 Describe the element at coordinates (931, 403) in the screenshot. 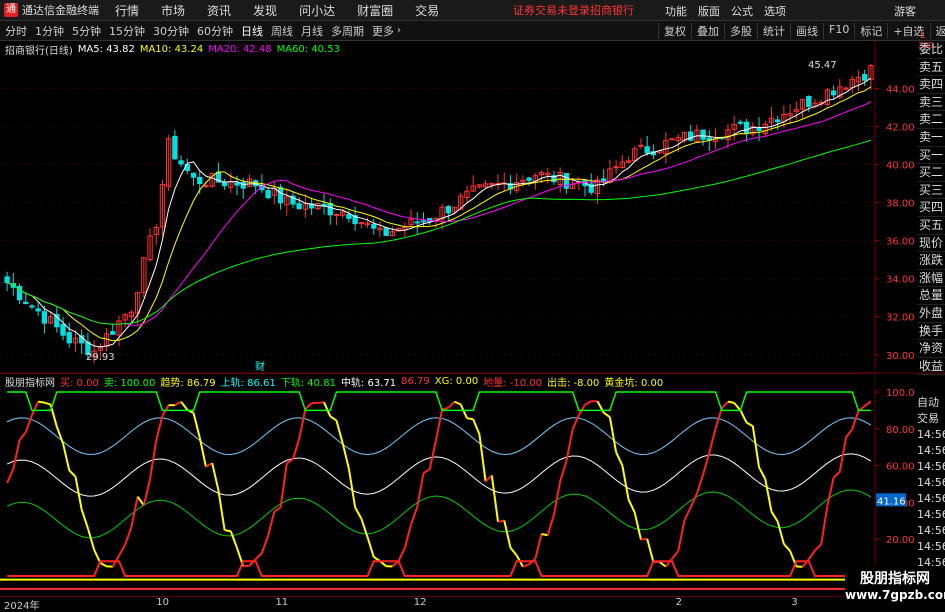

I see `tick-time: 自动` at that location.